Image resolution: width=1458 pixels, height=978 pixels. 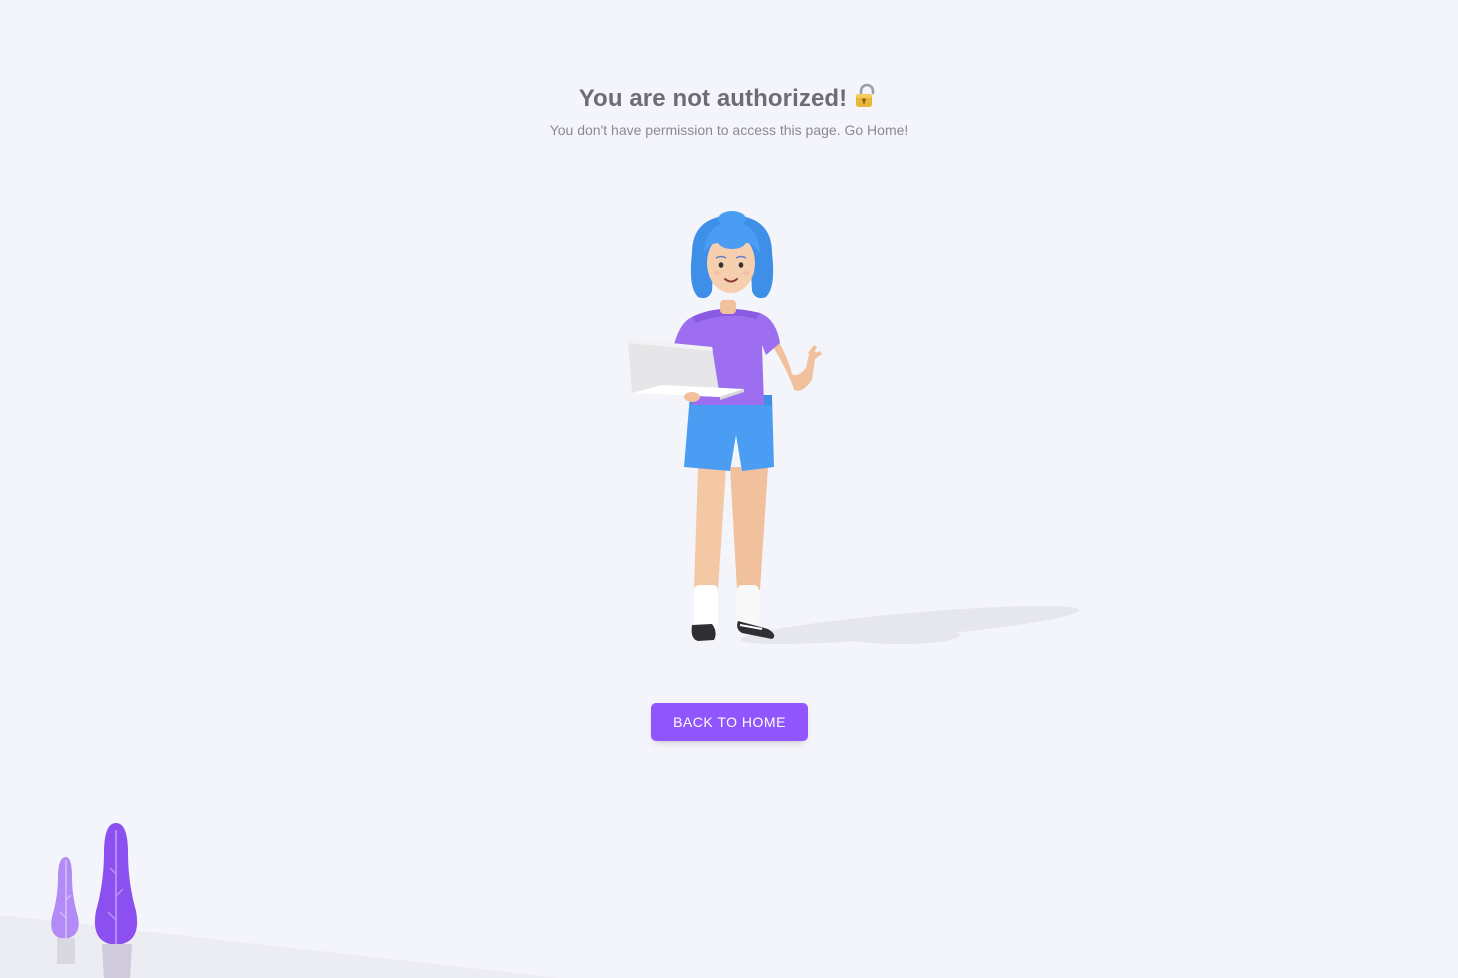 What do you see at coordinates (866, 101) in the screenshot?
I see `lock-icon` at bounding box center [866, 101].